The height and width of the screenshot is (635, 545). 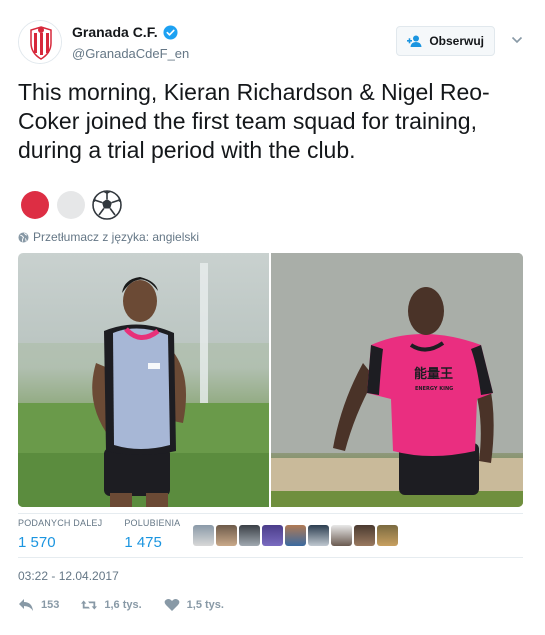 What do you see at coordinates (60, 523) in the screenshot?
I see `retweets-label: PODANYCH DALEJ` at bounding box center [60, 523].